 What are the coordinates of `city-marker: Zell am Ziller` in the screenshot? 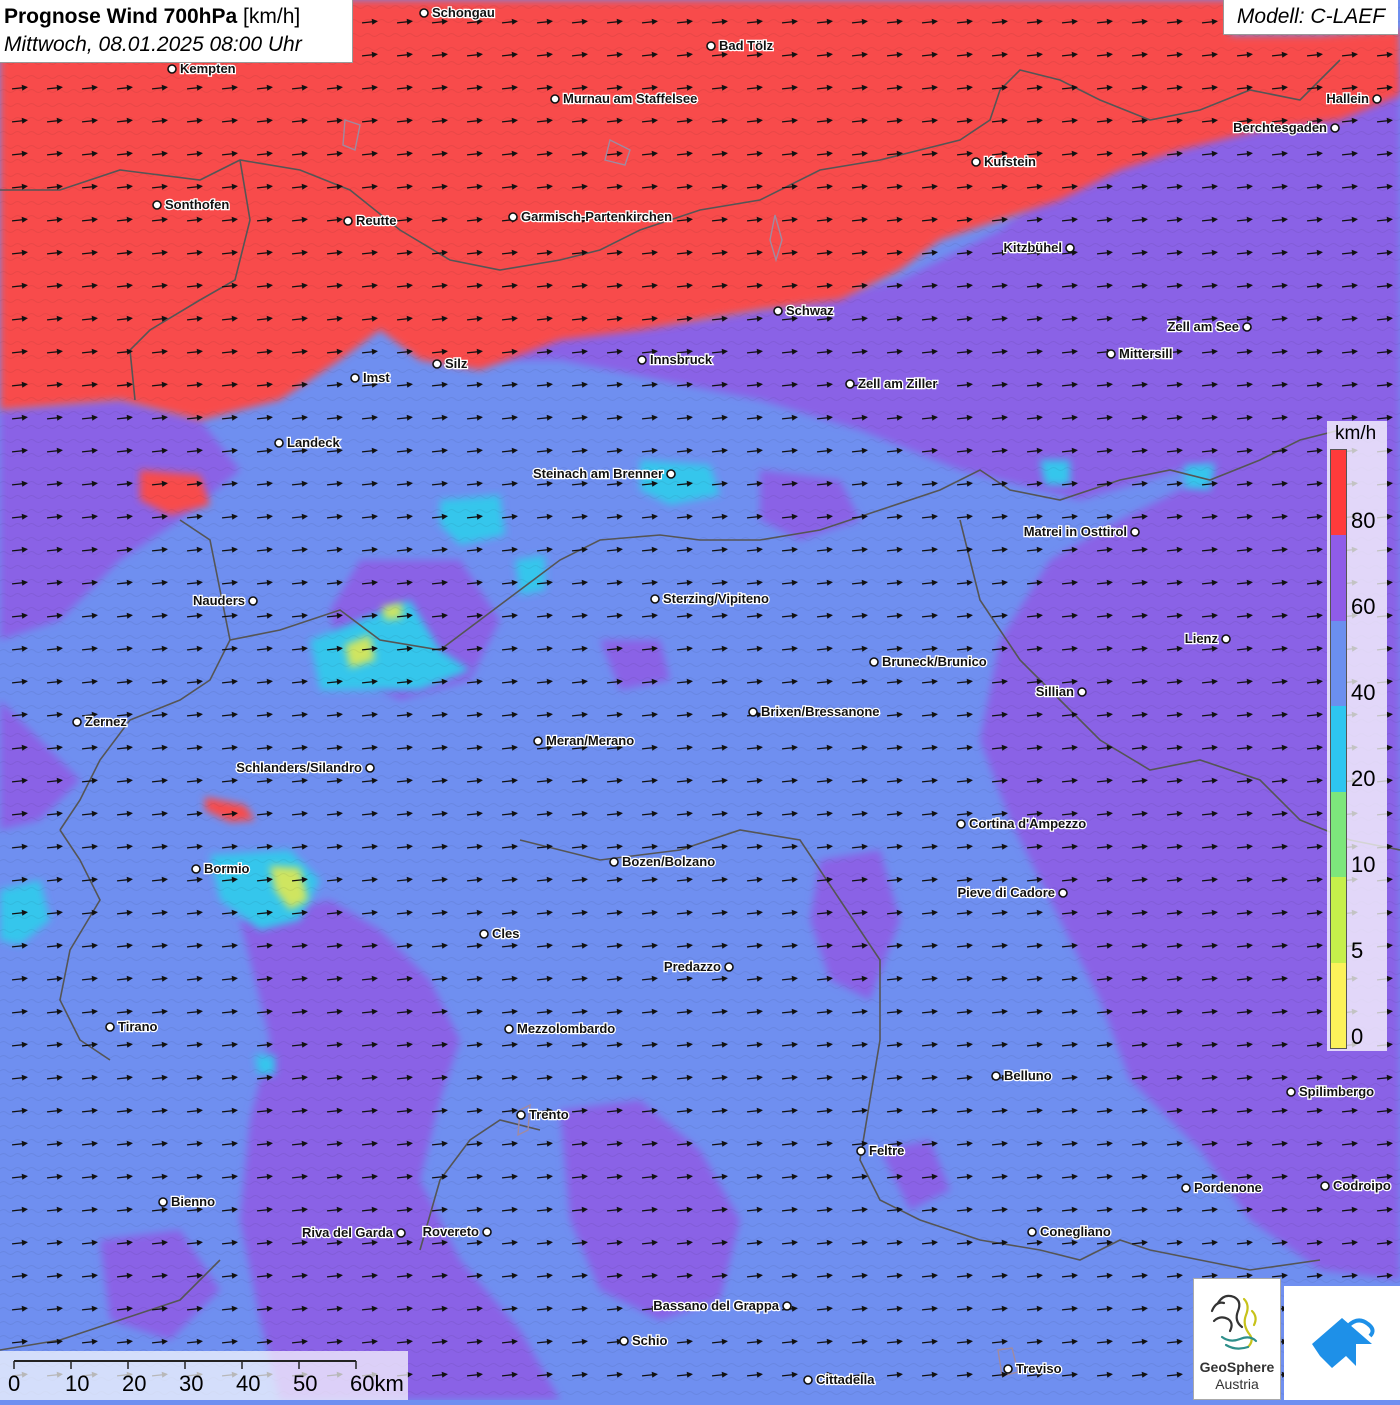 It's located at (892, 383).